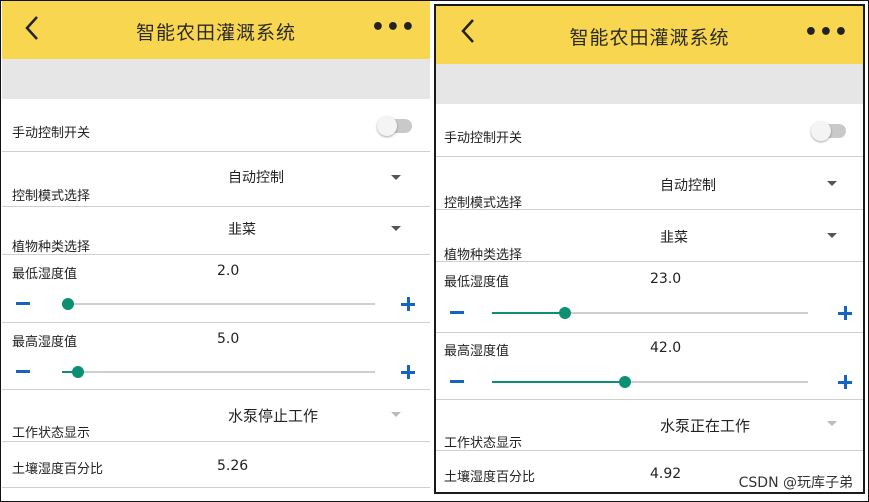 Image resolution: width=869 pixels, height=502 pixels. What do you see at coordinates (666, 279) in the screenshot?
I see `min-humidity-value: 23.0` at bounding box center [666, 279].